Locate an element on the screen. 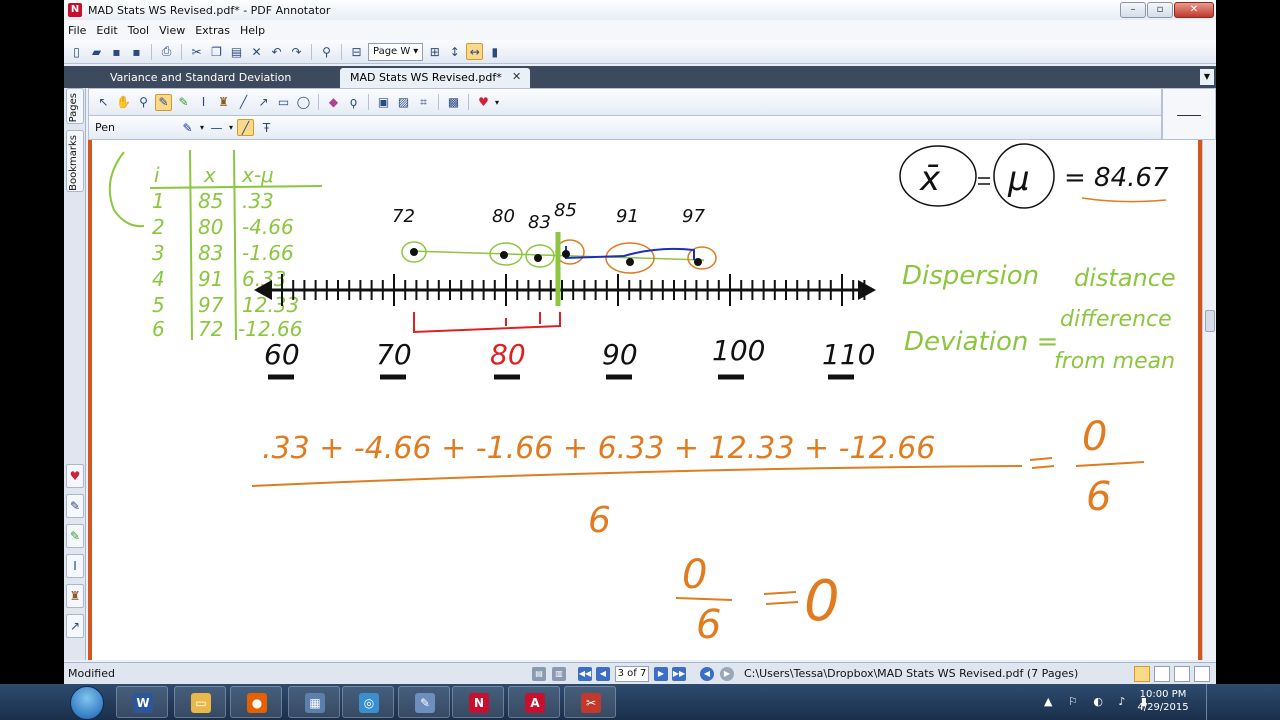 This screenshot has height=720, width=1280. page-setup-icon: ▥ is located at coordinates (559, 674).